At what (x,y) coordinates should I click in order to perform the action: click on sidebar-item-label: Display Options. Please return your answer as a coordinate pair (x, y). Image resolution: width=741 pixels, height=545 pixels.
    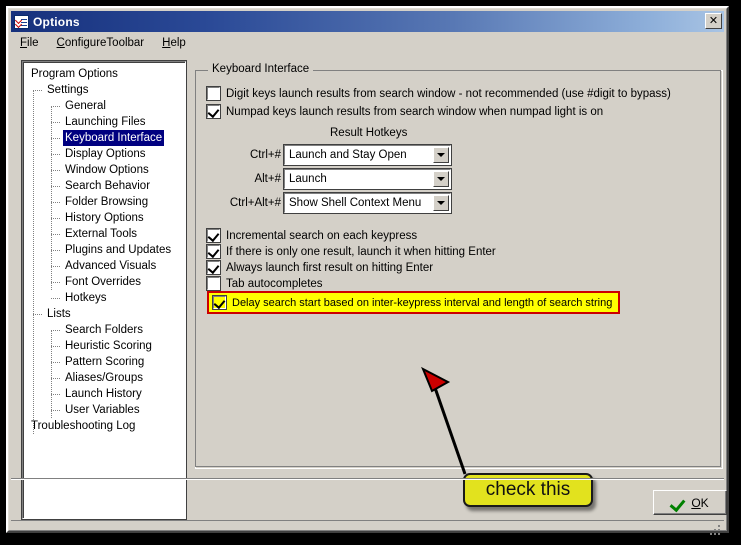
    Looking at the image, I should click on (105, 154).